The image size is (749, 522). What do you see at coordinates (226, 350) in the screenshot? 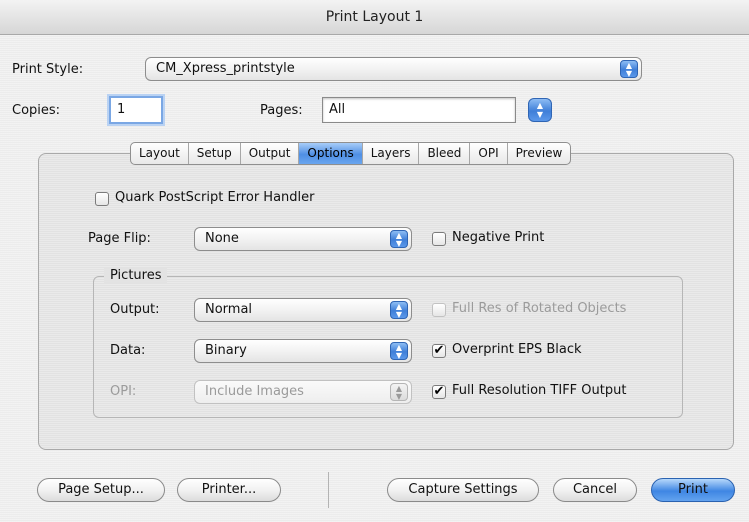
I see `data-value: Binary` at bounding box center [226, 350].